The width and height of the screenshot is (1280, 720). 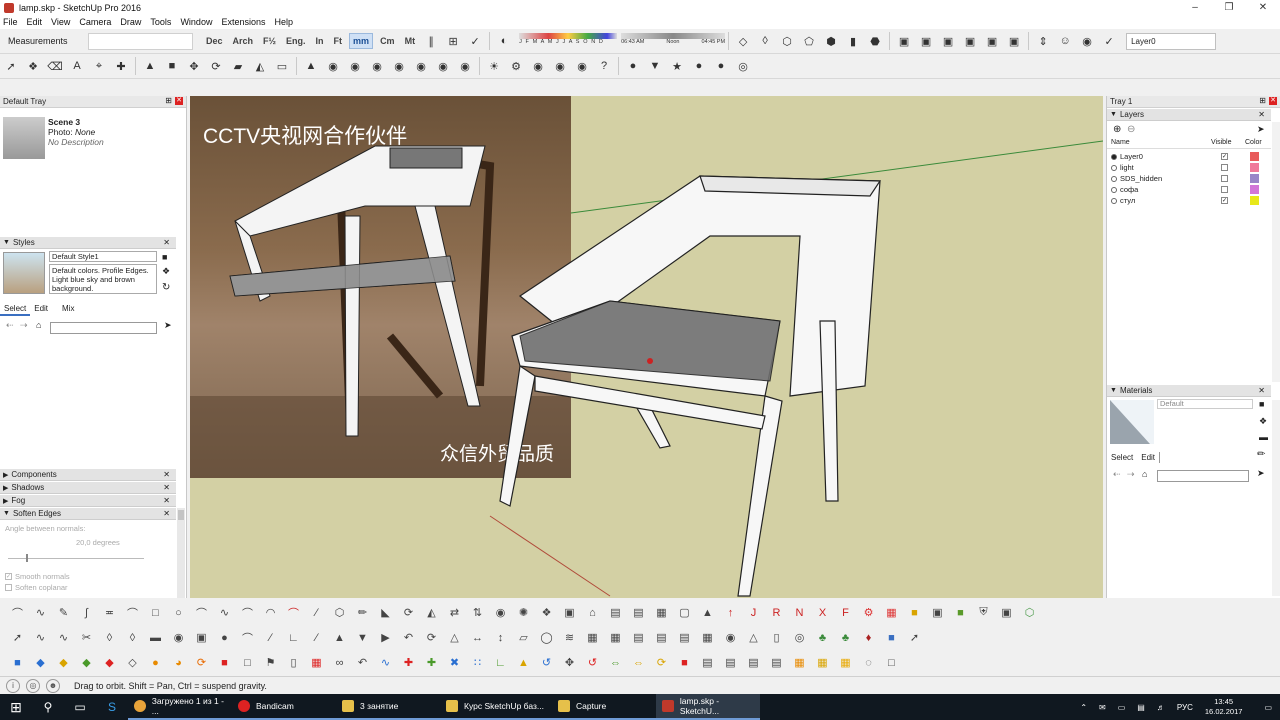 I want to click on cylinder-icon: ▯, so click(x=777, y=638).